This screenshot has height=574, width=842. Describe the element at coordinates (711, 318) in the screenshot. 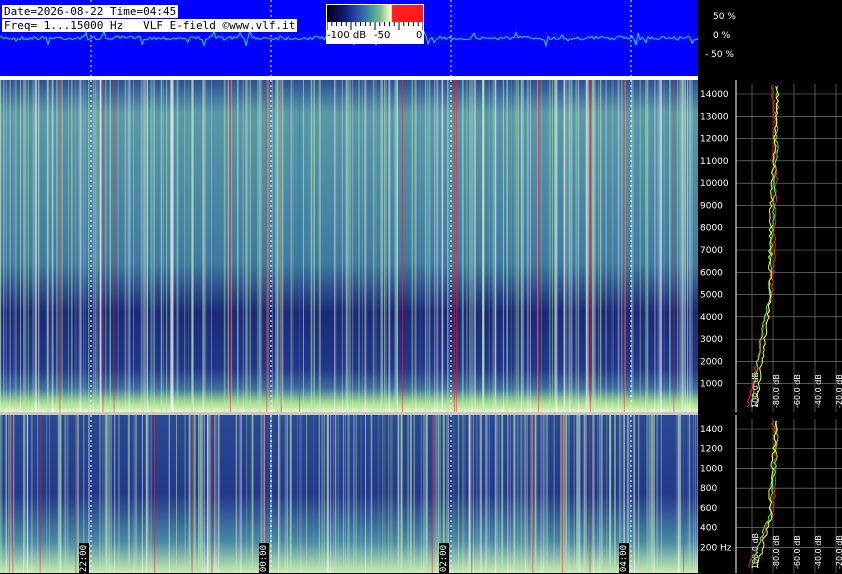

I see `upper-profile-freq-label: 4000` at that location.